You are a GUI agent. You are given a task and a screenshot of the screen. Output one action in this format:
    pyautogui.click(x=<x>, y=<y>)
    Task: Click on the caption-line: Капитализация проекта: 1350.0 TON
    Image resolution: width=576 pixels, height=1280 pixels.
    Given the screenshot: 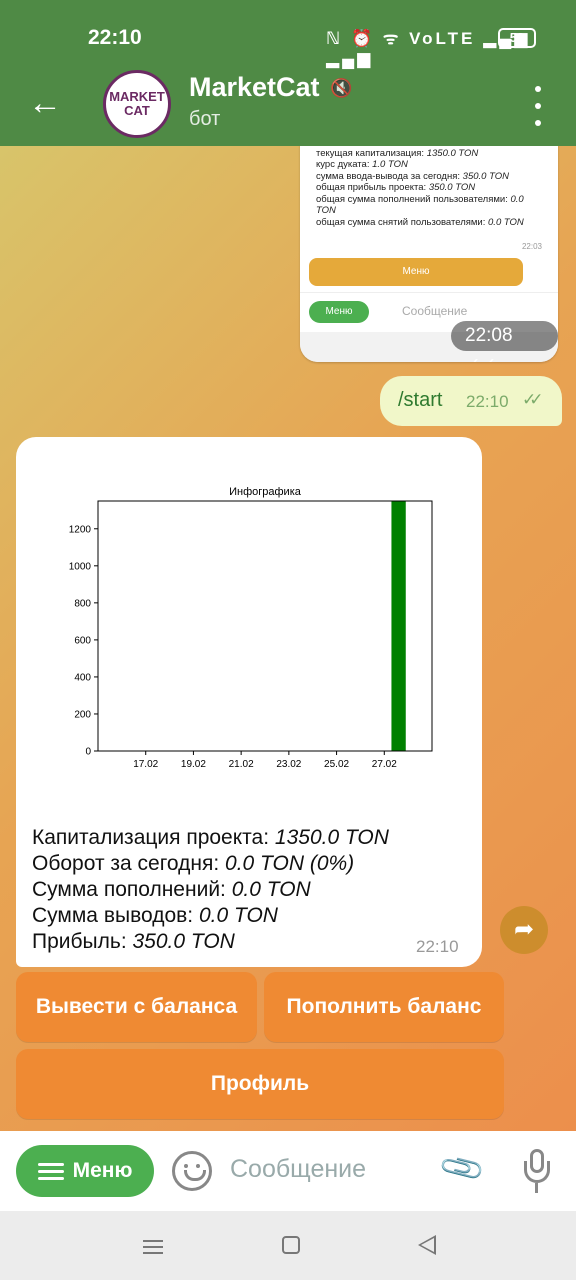 What is the action you would take?
    pyautogui.click(x=210, y=837)
    